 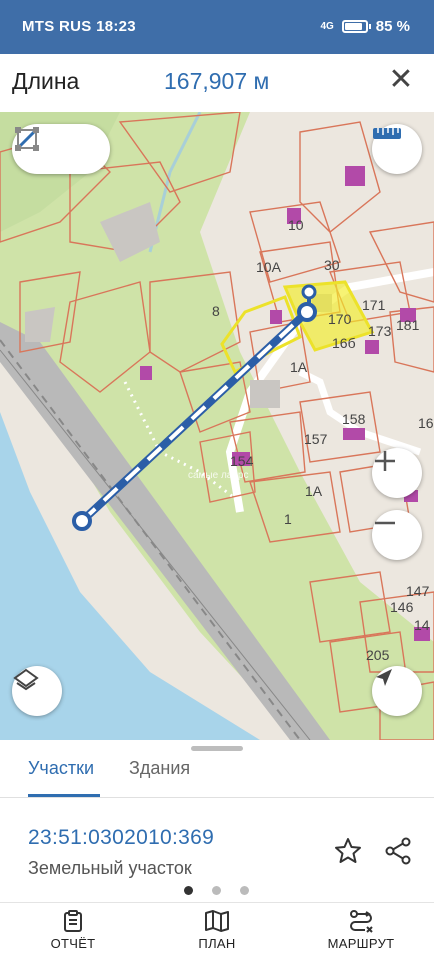 I want to click on close-icon: ✕, so click(x=401, y=80).